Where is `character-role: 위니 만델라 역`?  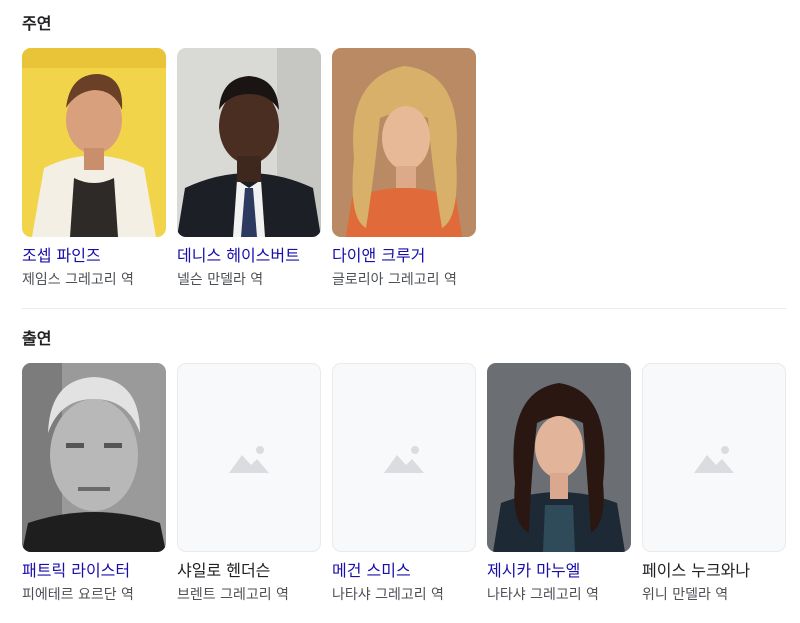 character-role: 위니 만델라 역 is located at coordinates (685, 595).